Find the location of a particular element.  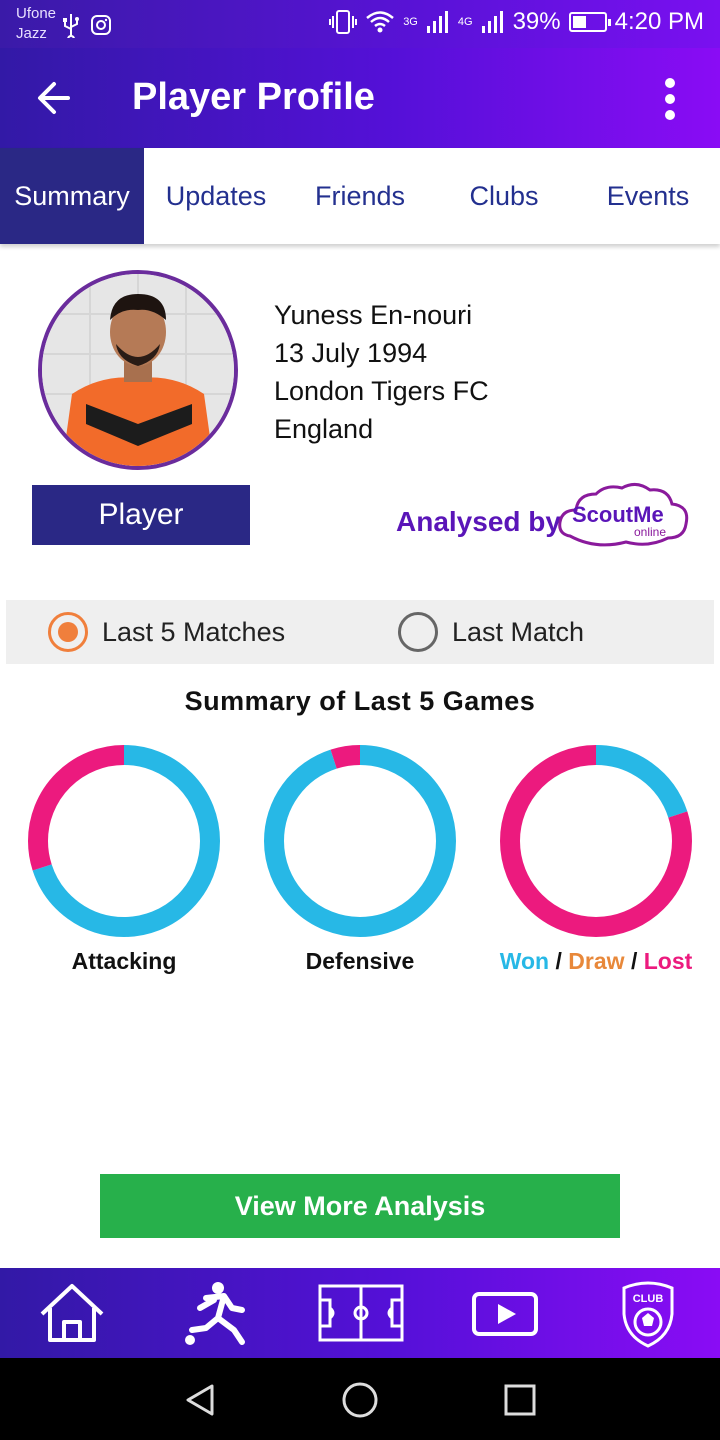

radio-unchecked-icon is located at coordinates (418, 632).